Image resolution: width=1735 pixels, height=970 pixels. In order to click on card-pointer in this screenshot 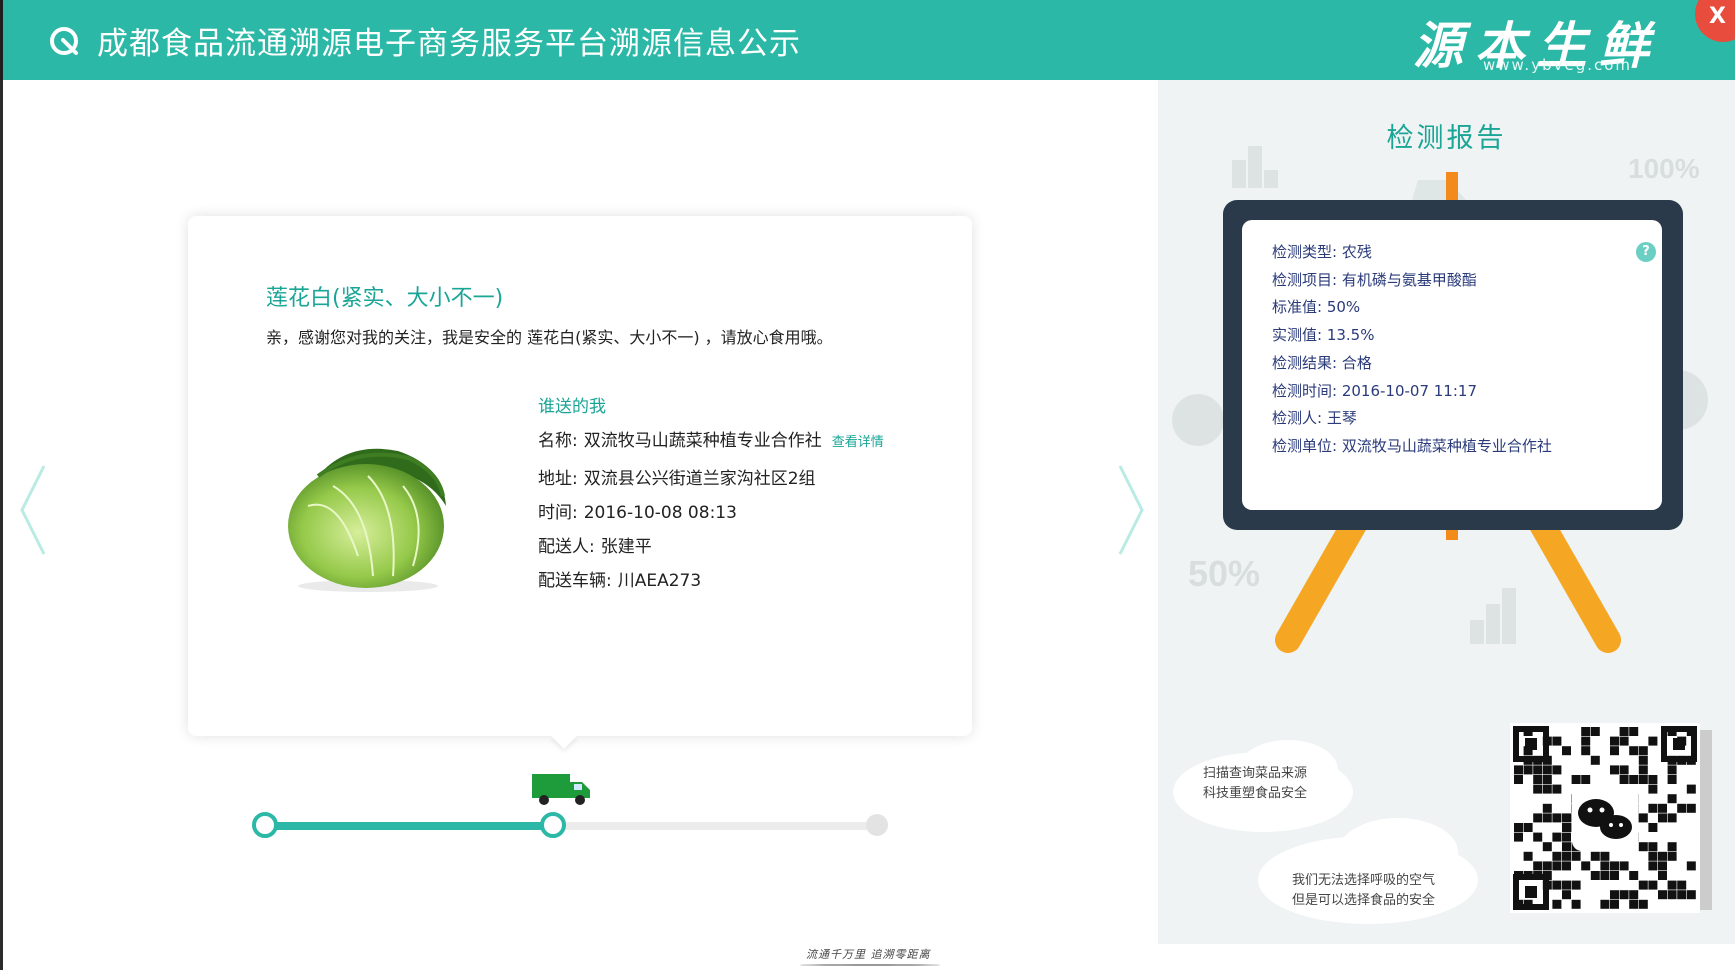, I will do `click(564, 742)`.